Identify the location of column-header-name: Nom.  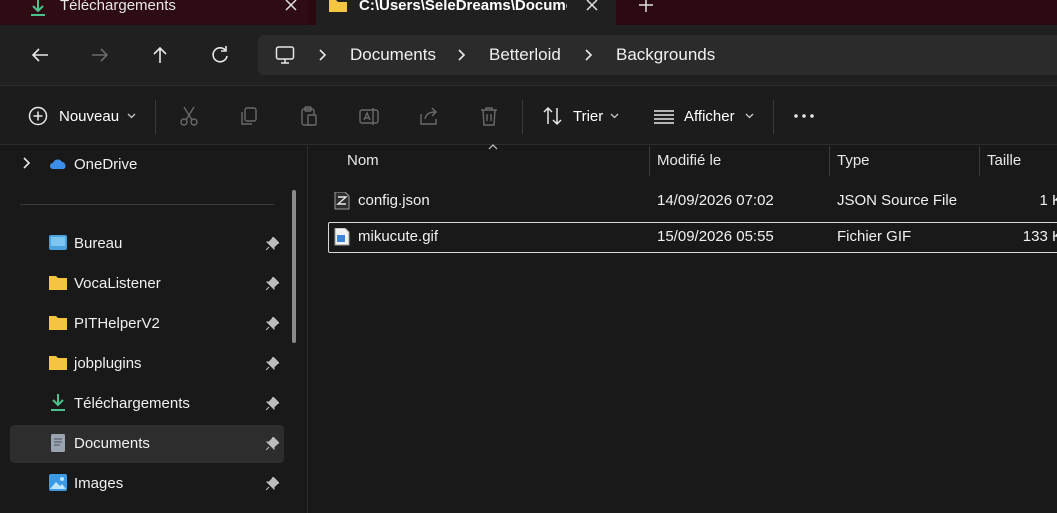
(363, 160).